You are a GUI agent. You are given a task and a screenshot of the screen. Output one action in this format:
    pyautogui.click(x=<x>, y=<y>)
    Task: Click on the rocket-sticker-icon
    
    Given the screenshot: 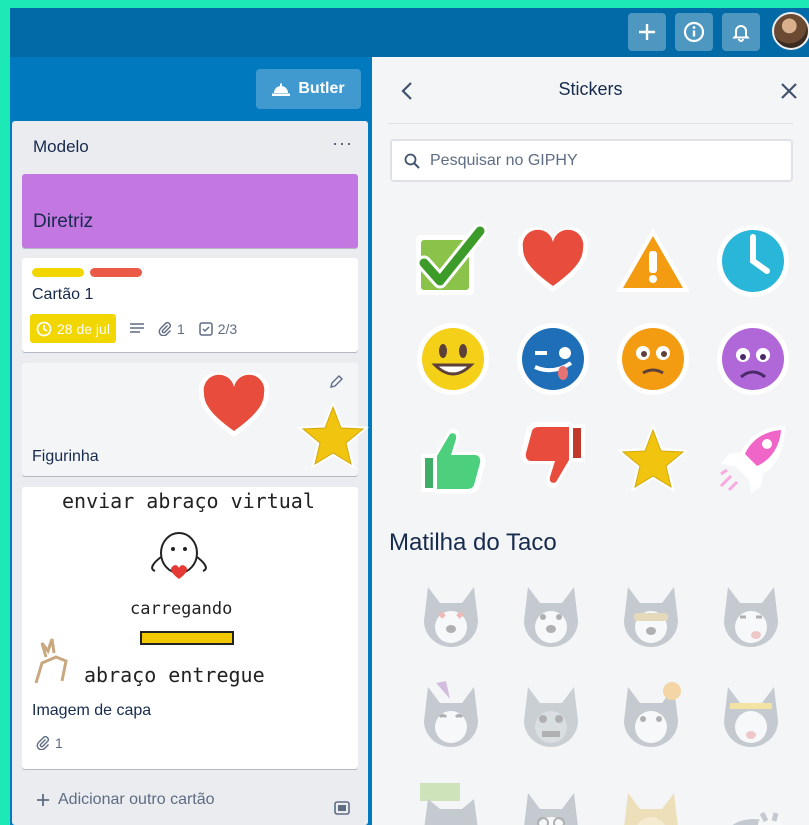 What is the action you would take?
    pyautogui.click(x=752, y=460)
    